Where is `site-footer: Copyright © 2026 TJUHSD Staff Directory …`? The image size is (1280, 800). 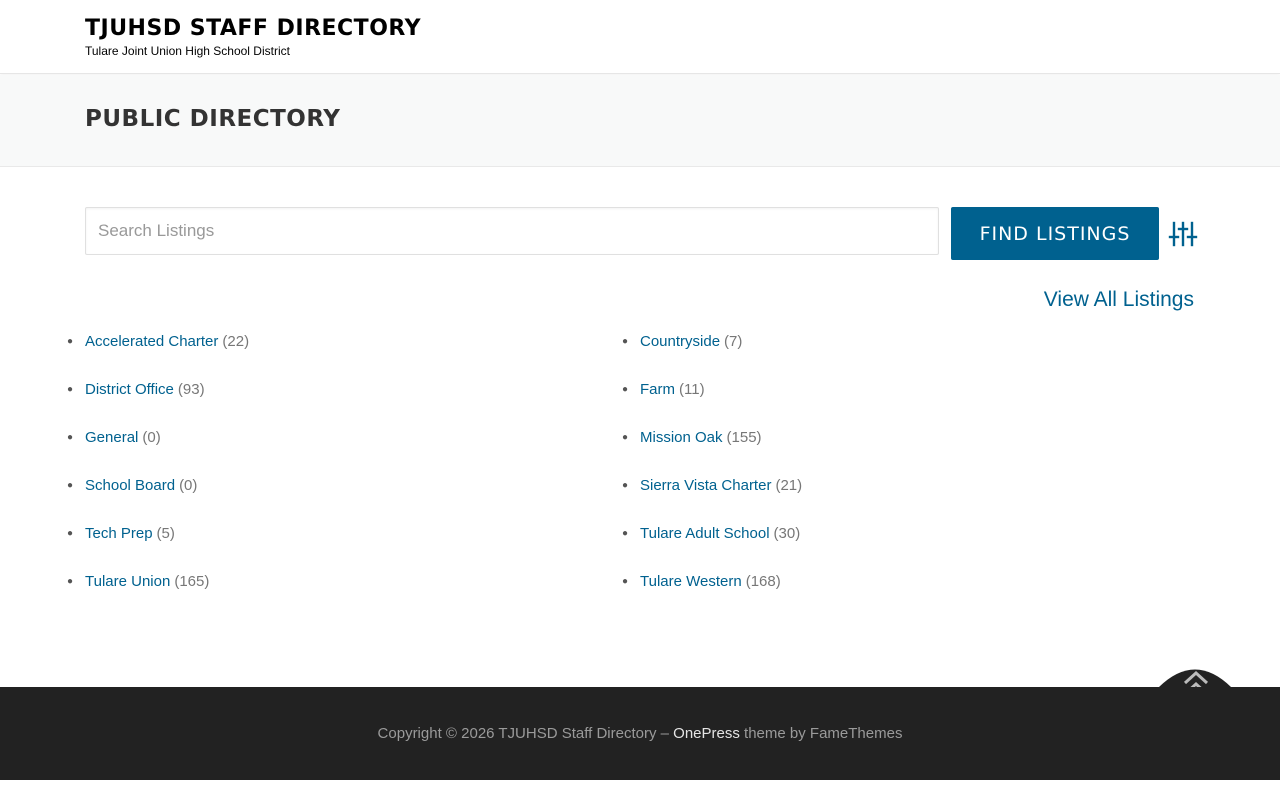
site-footer: Copyright © 2026 TJUHSD Staff Directory … is located at coordinates (640, 733).